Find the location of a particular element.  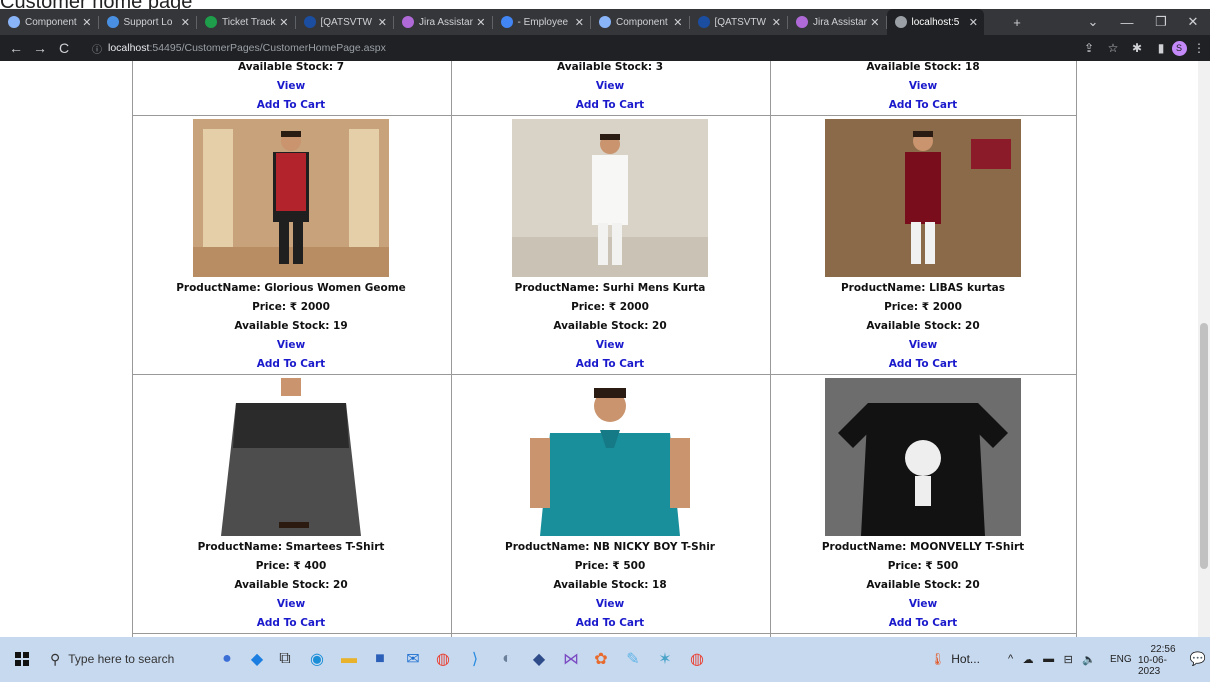

system-tray: ^ ☁ ▬ ⊟ 🔈 is located at coordinates (1052, 659).